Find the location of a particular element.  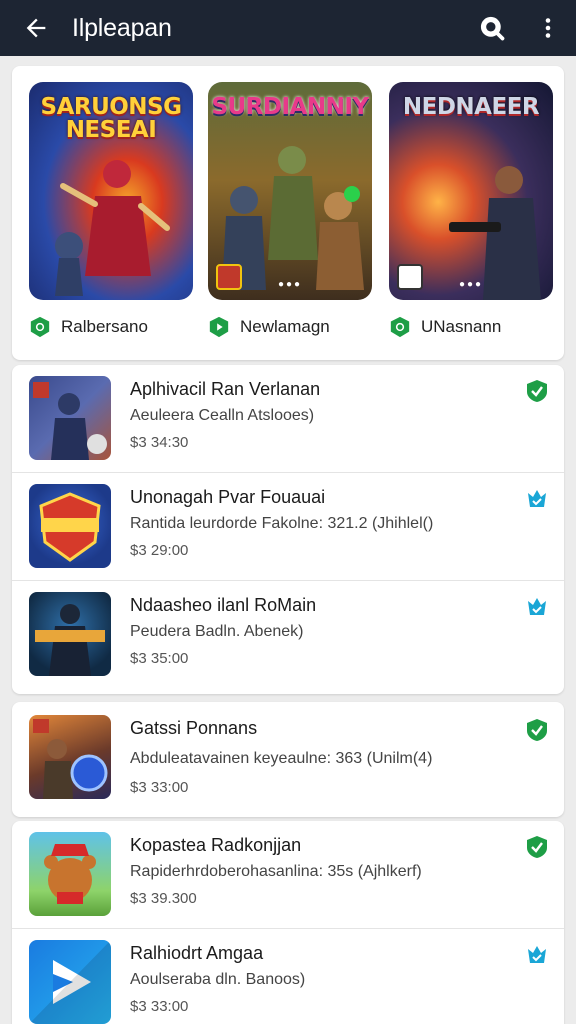

back-button is located at coordinates (36, 28).